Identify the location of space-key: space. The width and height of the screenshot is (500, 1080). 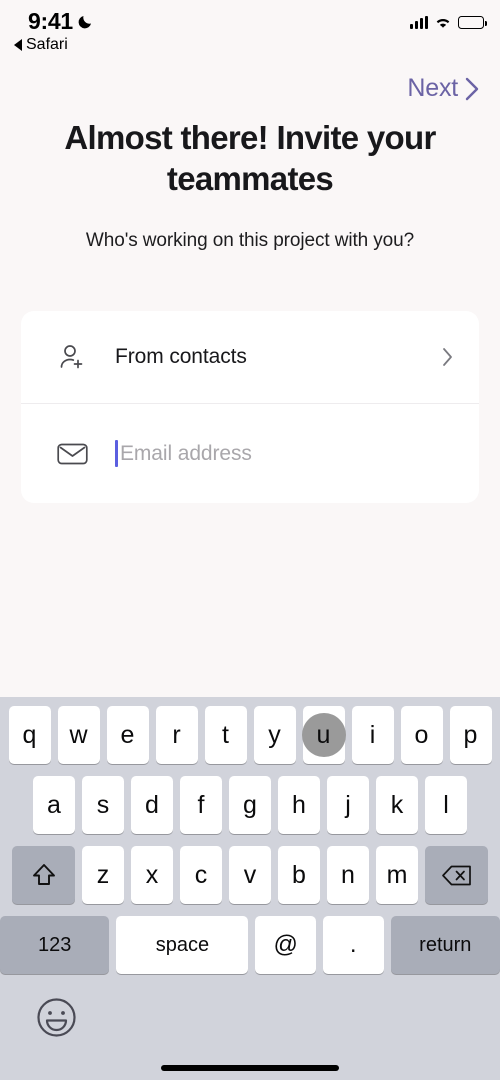
(182, 945).